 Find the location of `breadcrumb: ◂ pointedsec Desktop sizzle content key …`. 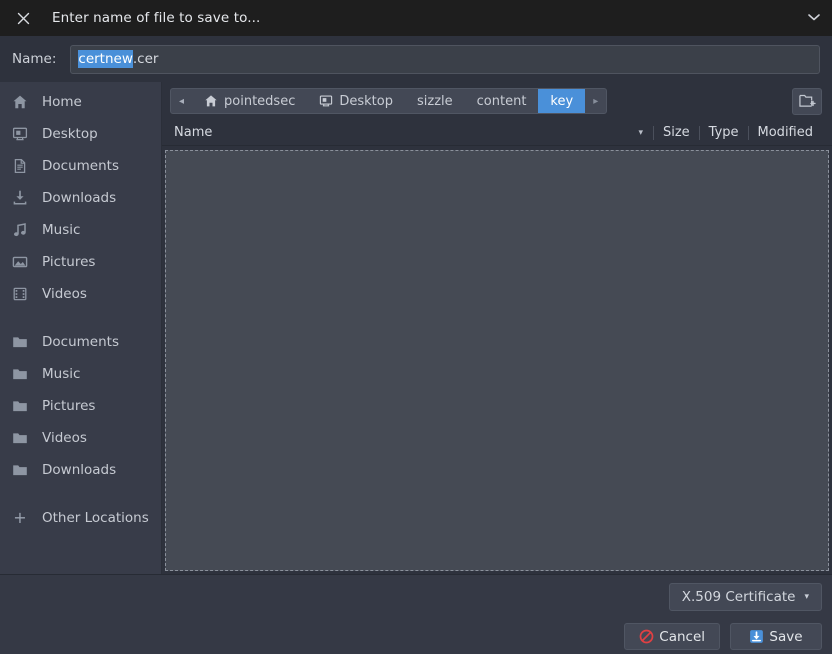

breadcrumb: ◂ pointedsec Desktop sizzle content key … is located at coordinates (389, 101).